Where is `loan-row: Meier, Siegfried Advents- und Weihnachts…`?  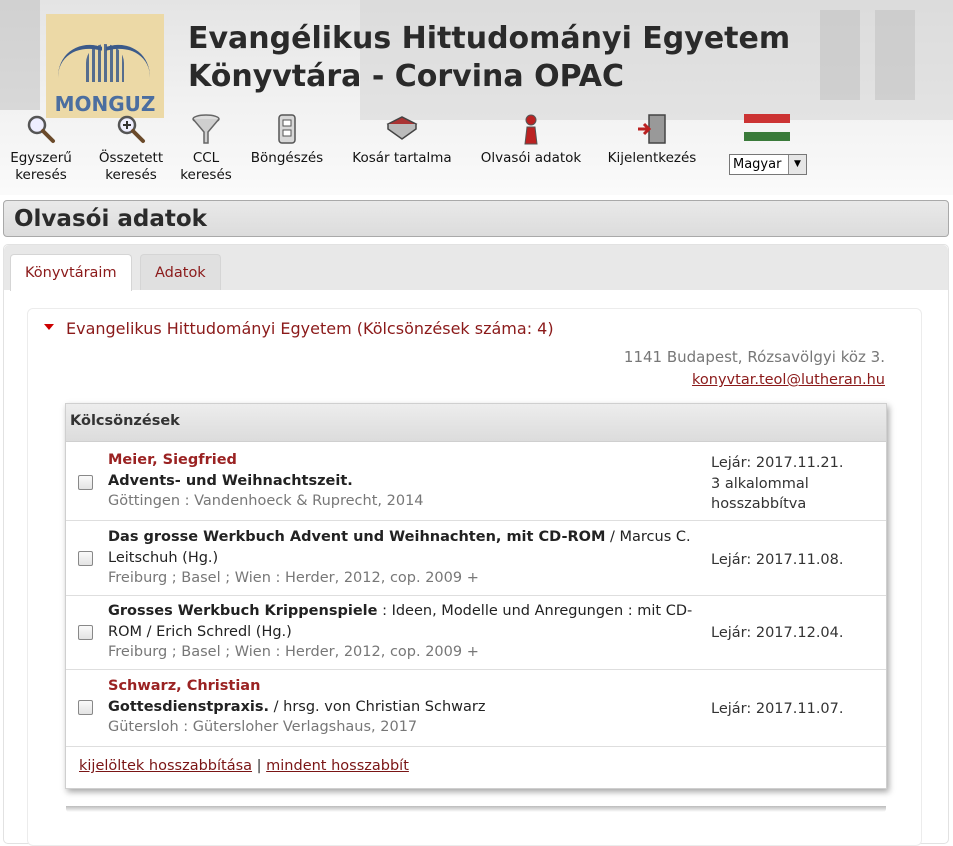
loan-row: Meier, Siegfried Advents- und Weihnachts… is located at coordinates (476, 482).